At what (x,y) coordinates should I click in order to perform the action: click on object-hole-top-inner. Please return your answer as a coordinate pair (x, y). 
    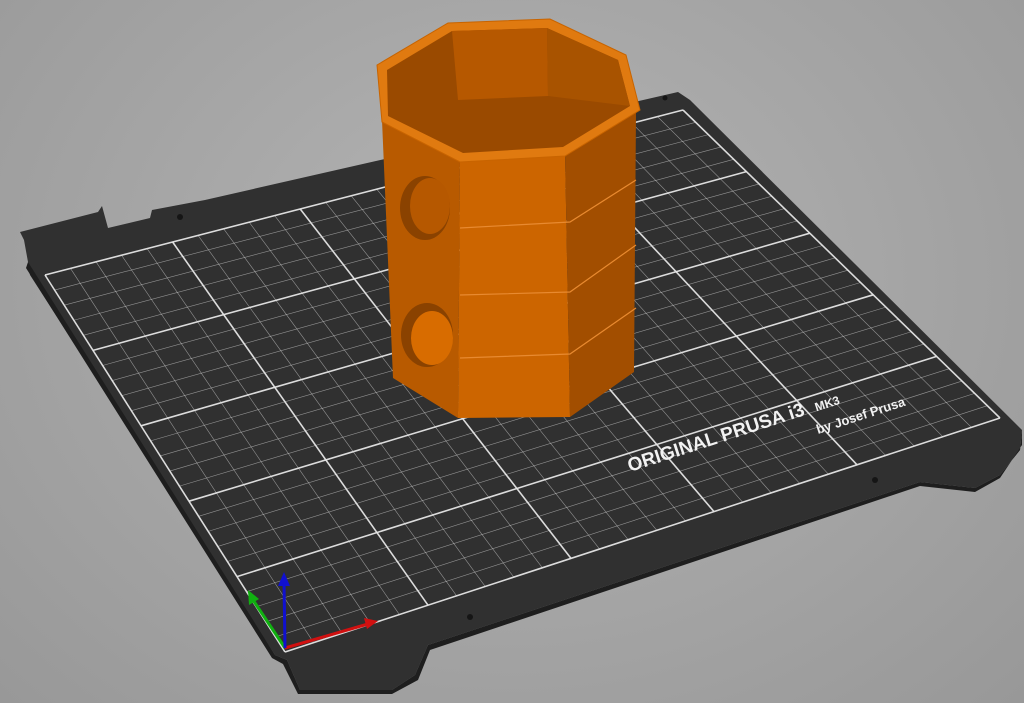
    Looking at the image, I should click on (430, 206).